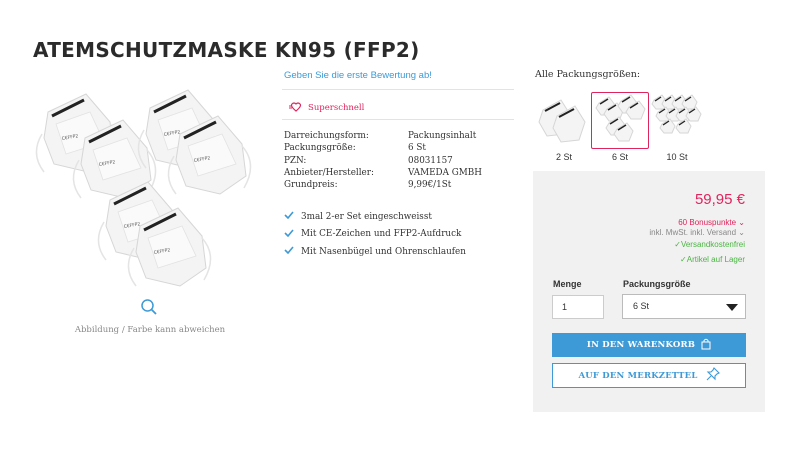 Image resolution: width=800 pixels, height=450 pixels. What do you see at coordinates (358, 75) in the screenshot?
I see `write-review-link: Geben Sie die erste Bewertung ab!` at bounding box center [358, 75].